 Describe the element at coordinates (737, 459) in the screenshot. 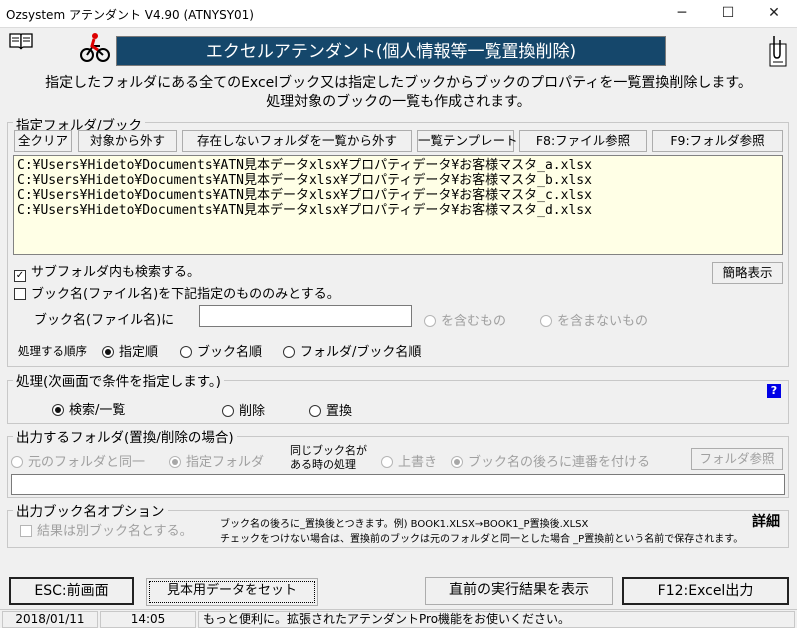

I see `folder-reference-button: フォルダ参照` at that location.